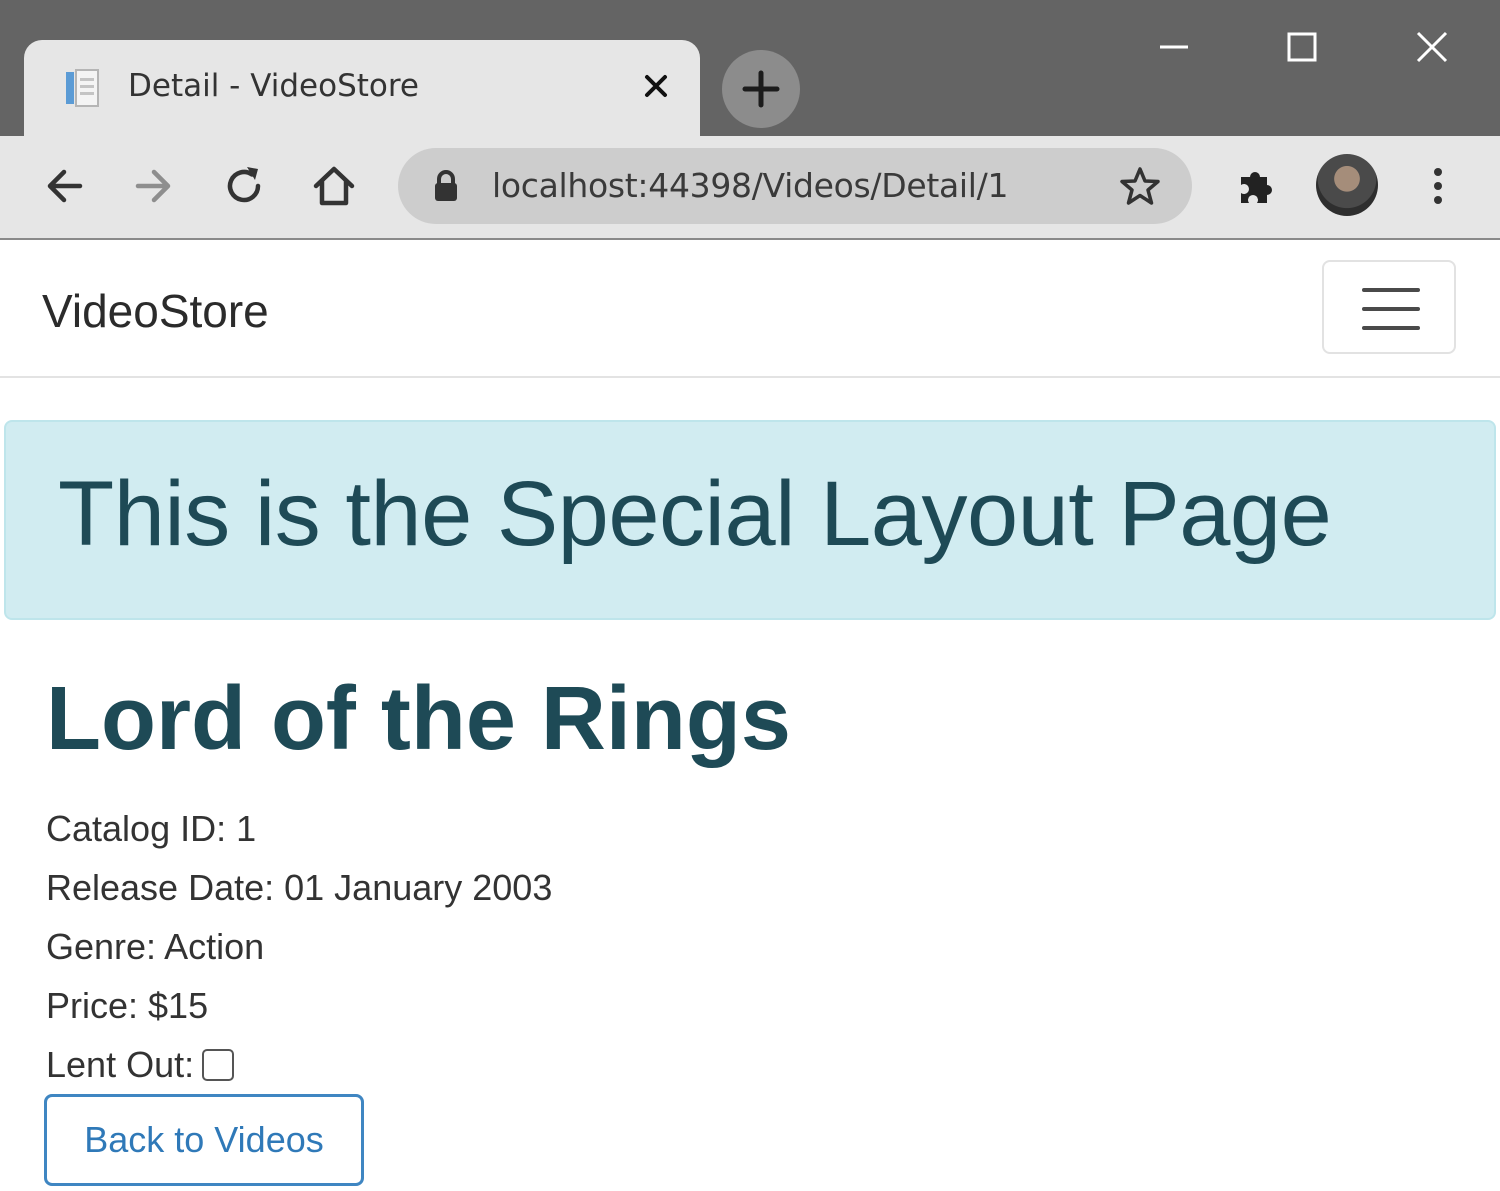 This screenshot has width=1500, height=1191. What do you see at coordinates (84, 88) in the screenshot?
I see `page-favicon-icon` at bounding box center [84, 88].